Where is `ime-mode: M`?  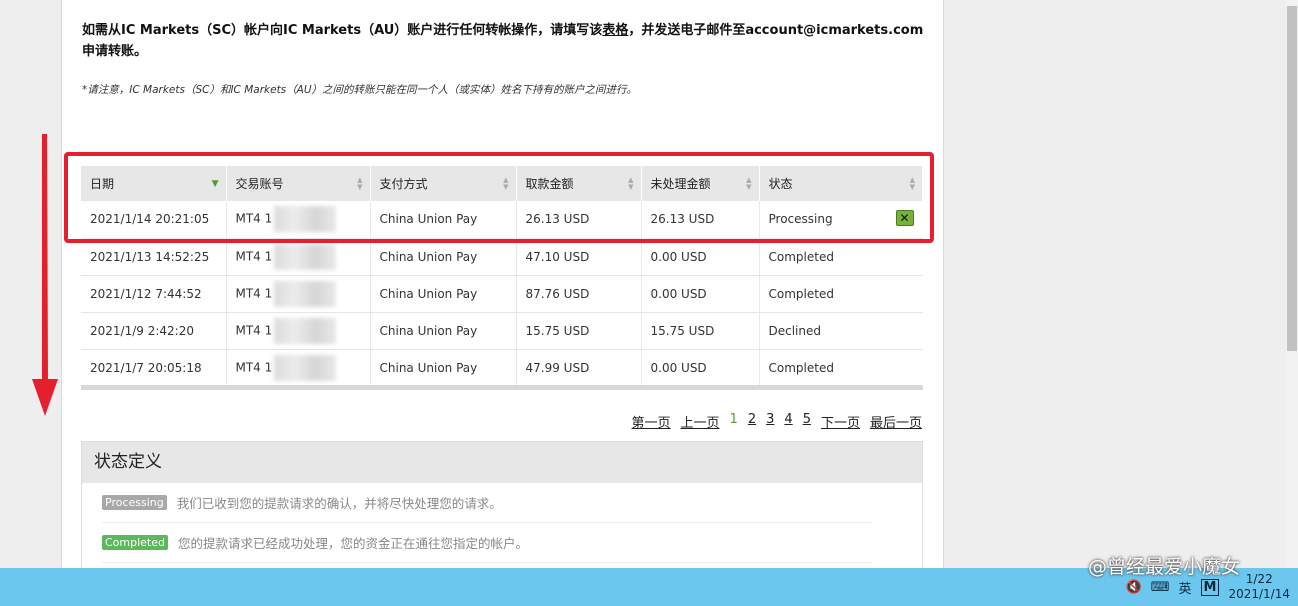
ime-mode: M is located at coordinates (1210, 587).